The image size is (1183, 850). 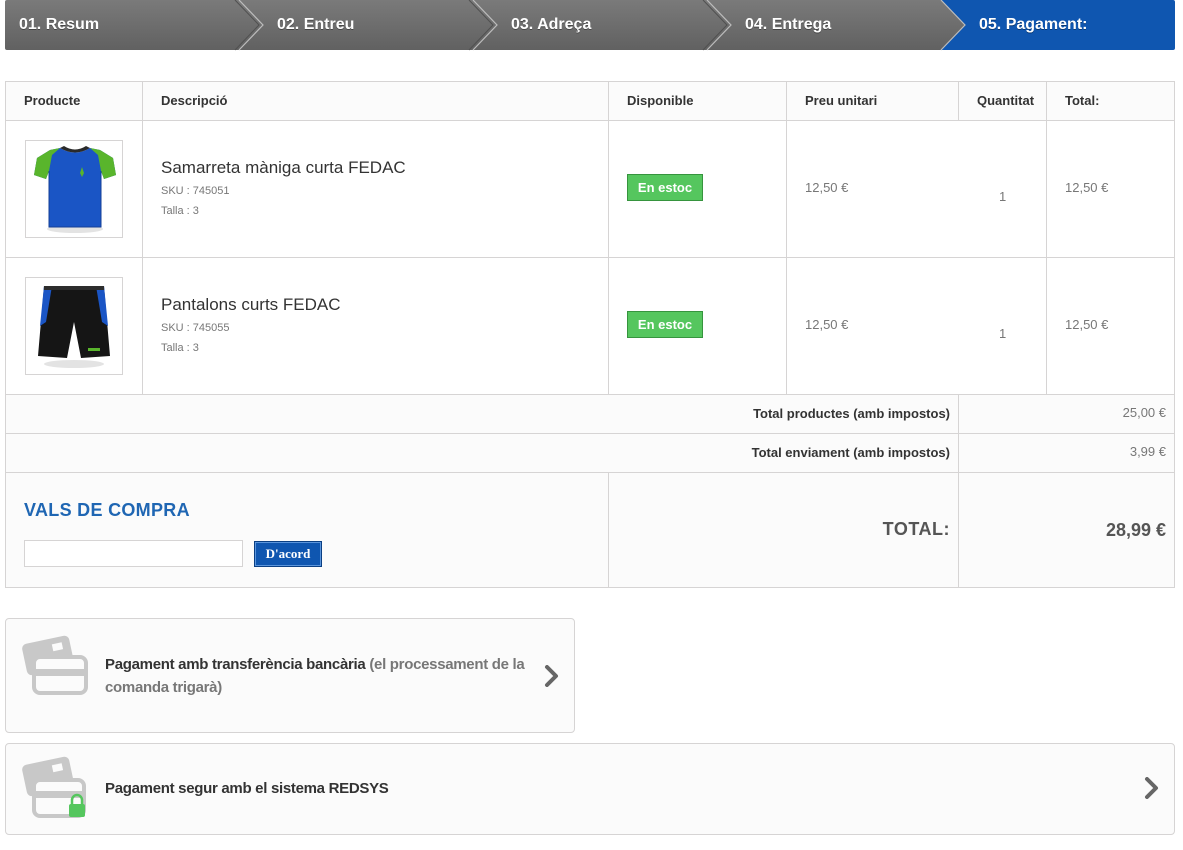 I want to click on payment-option-redsys: Pagament segur amb el sistema REDSYS, so click(x=590, y=789).